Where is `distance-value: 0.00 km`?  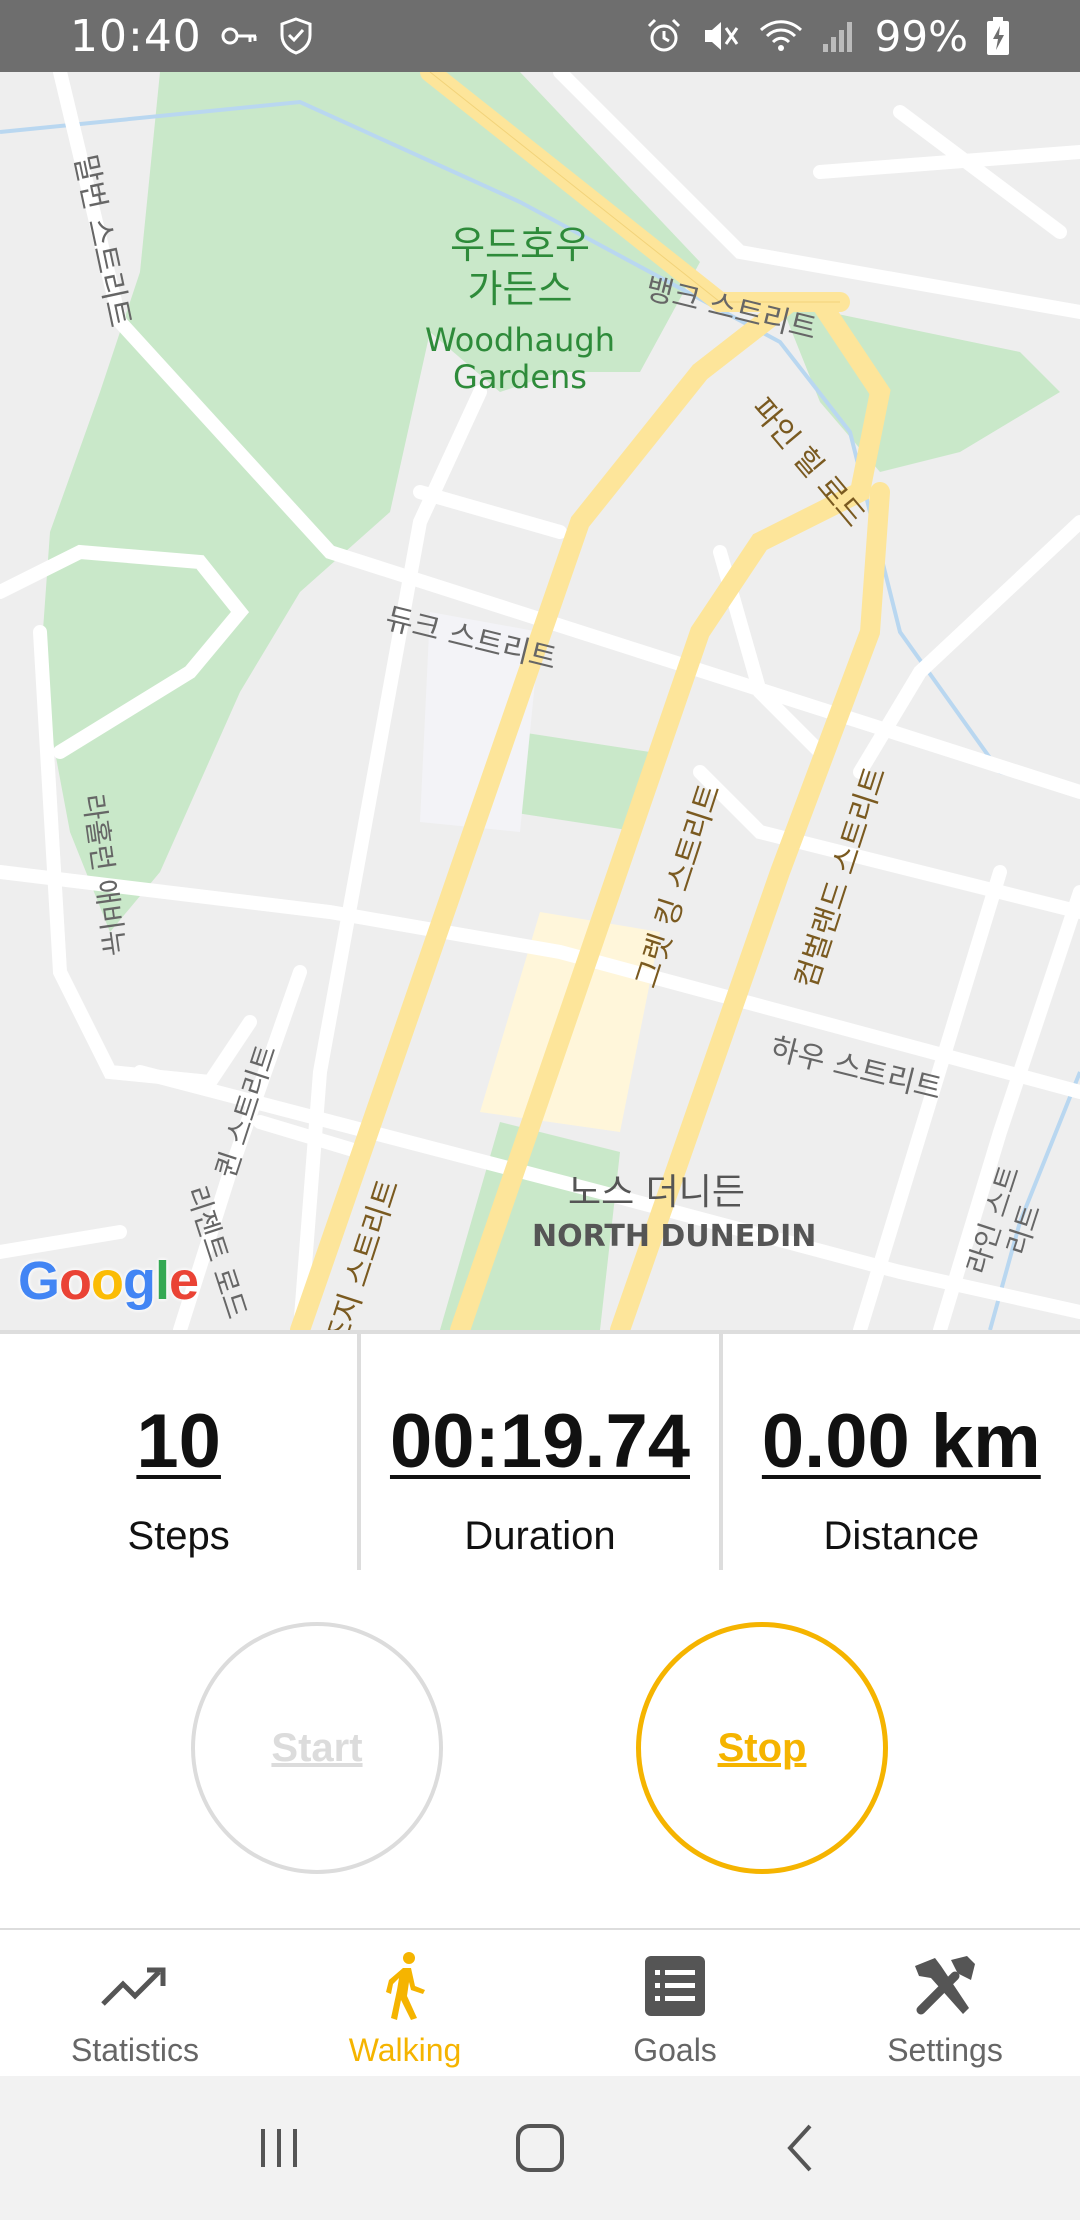 distance-value: 0.00 km is located at coordinates (901, 1441).